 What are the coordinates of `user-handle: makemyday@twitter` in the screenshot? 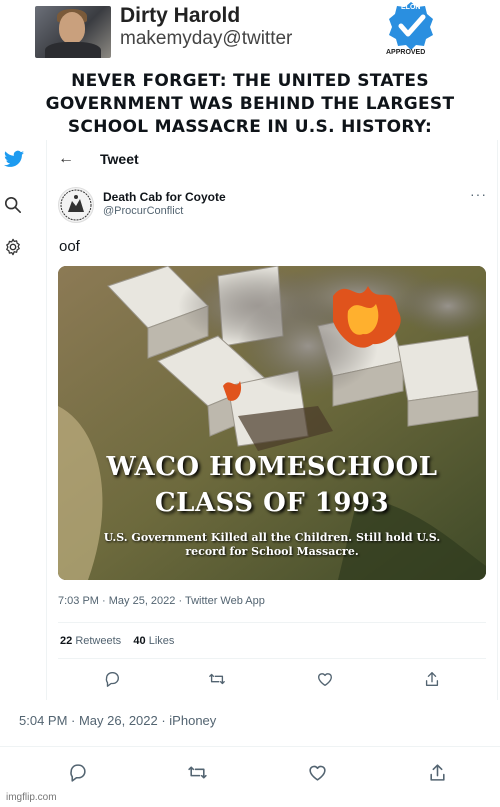 It's located at (206, 38).